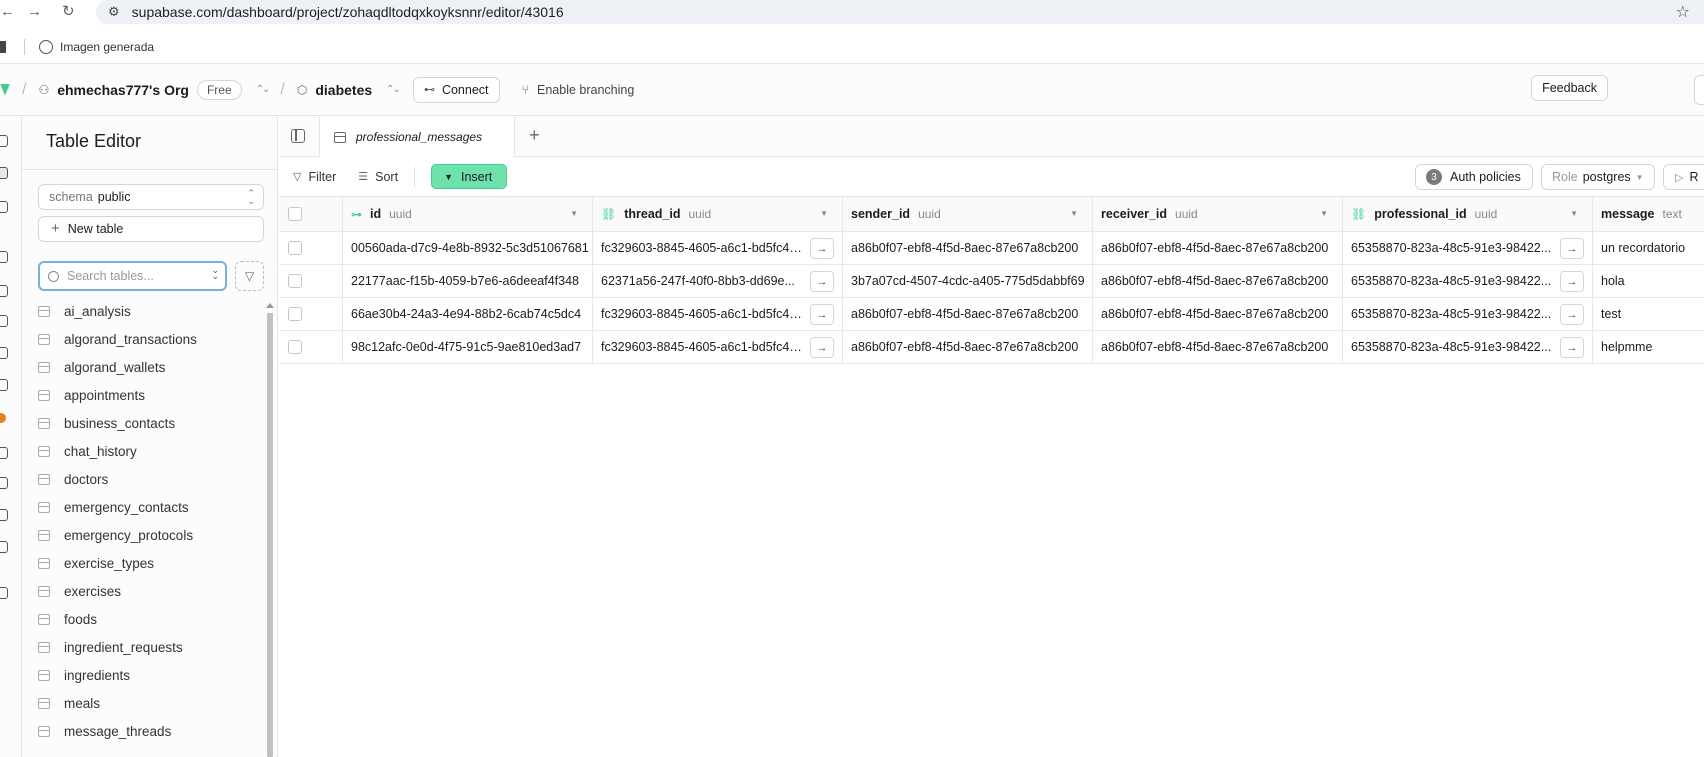 The height and width of the screenshot is (757, 1704). What do you see at coordinates (5, 46) in the screenshot?
I see `apps-grid-icon` at bounding box center [5, 46].